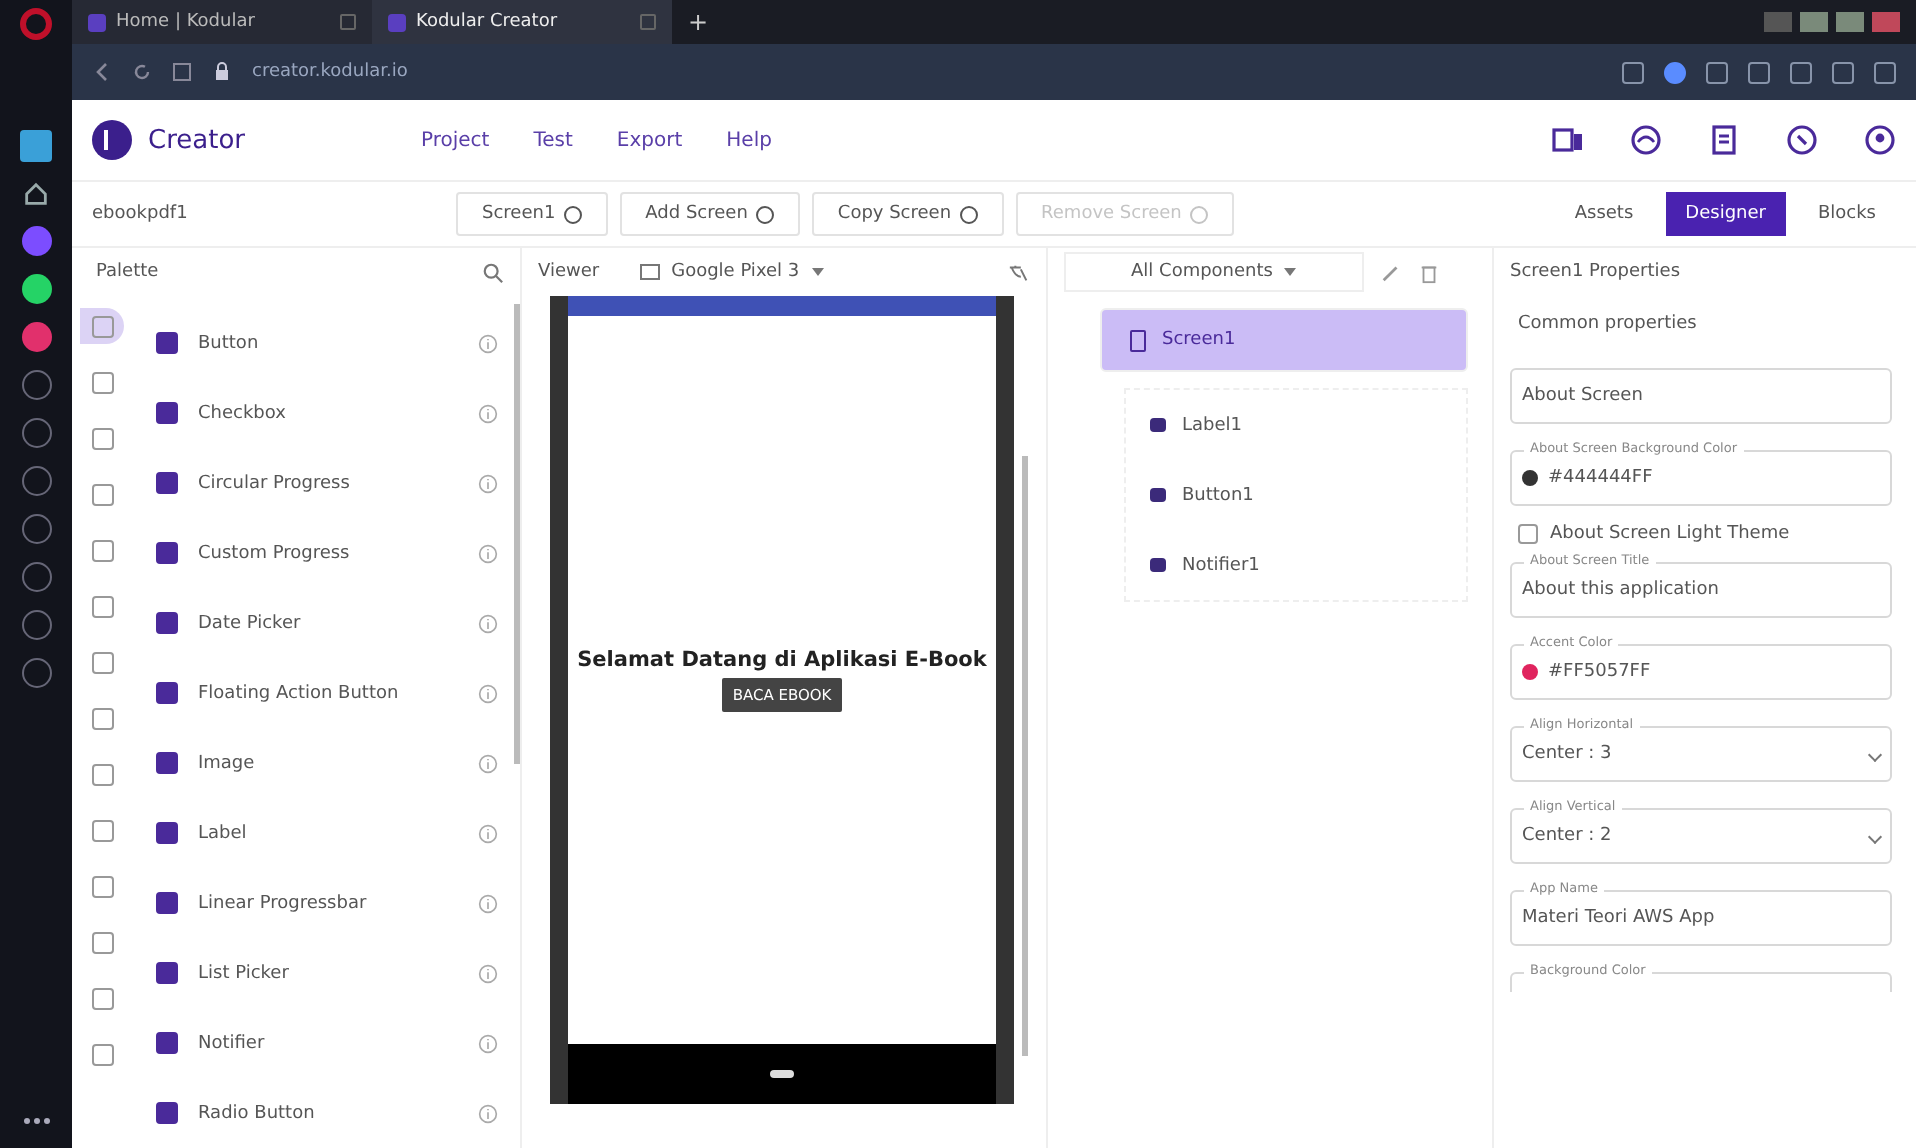  Describe the element at coordinates (328, 553) in the screenshot. I see `palette-item: Custom Progress` at that location.